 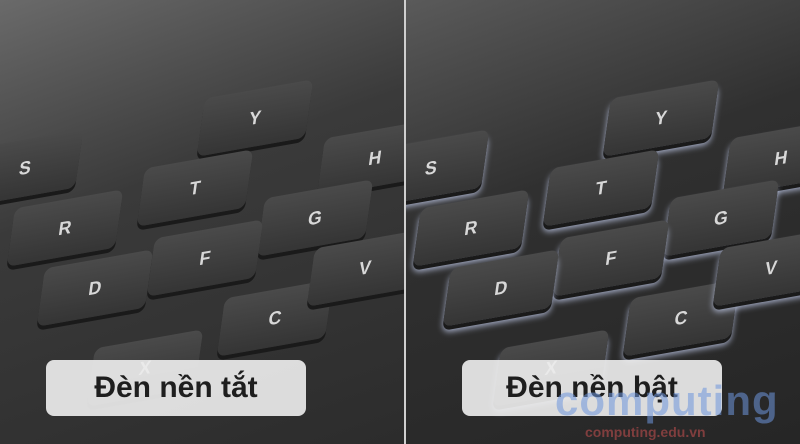 I want to click on backlight-off-label: Đèn nền tắt, so click(x=176, y=388).